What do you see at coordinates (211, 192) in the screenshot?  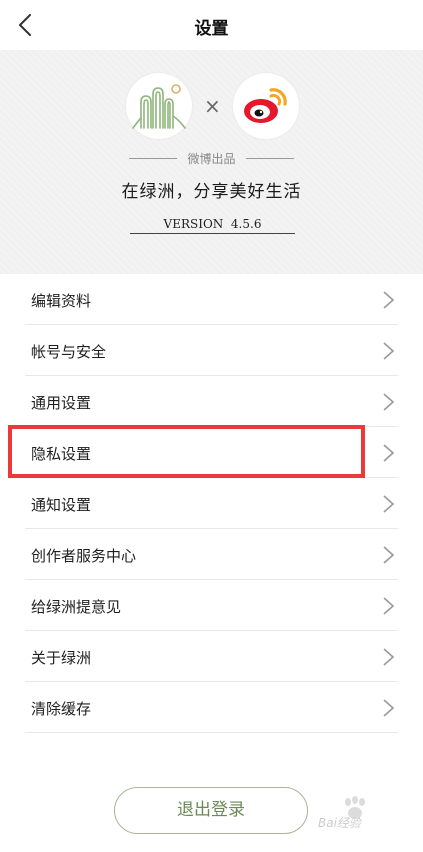 I see `slogan: 在绿洲，分享美好生活` at bounding box center [211, 192].